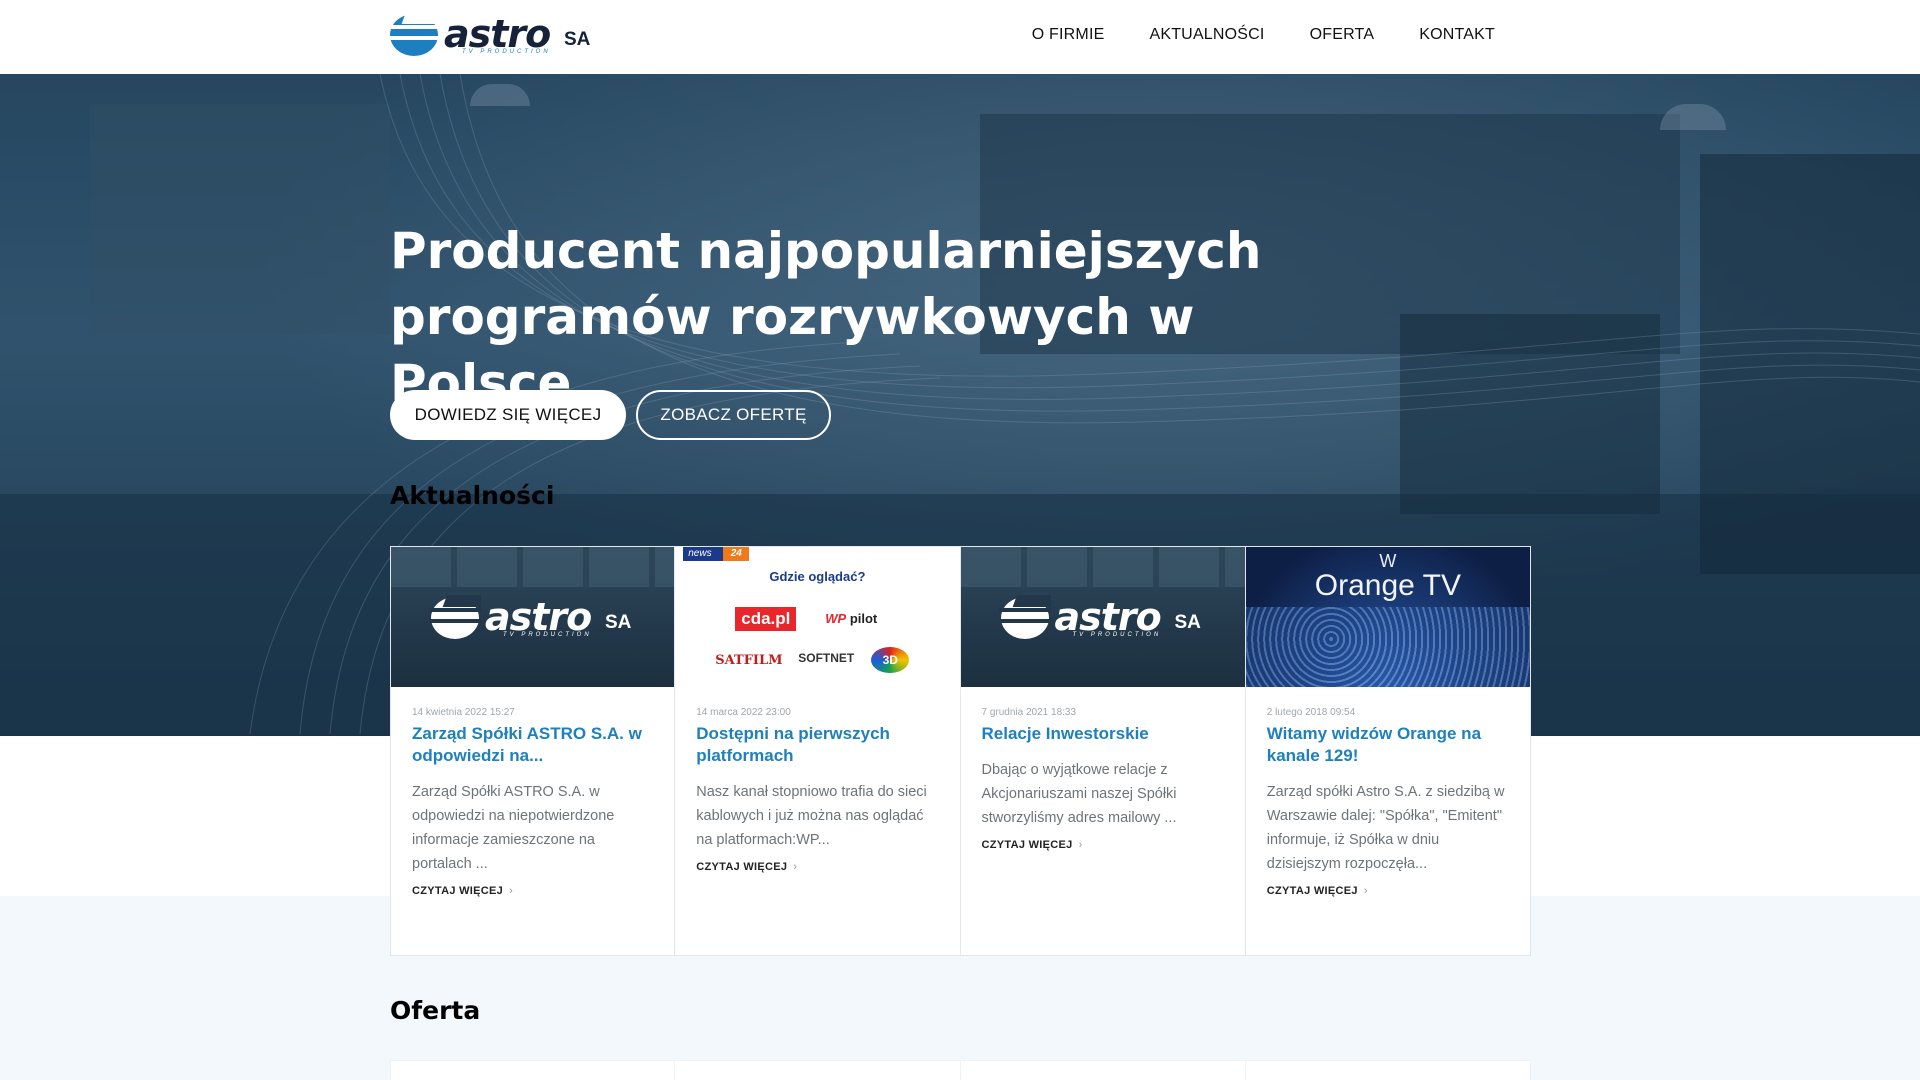  I want to click on main-nav: O FIRMIE AKTUALNOŚCI OFERTA KONTAKT, so click(1241, 35).